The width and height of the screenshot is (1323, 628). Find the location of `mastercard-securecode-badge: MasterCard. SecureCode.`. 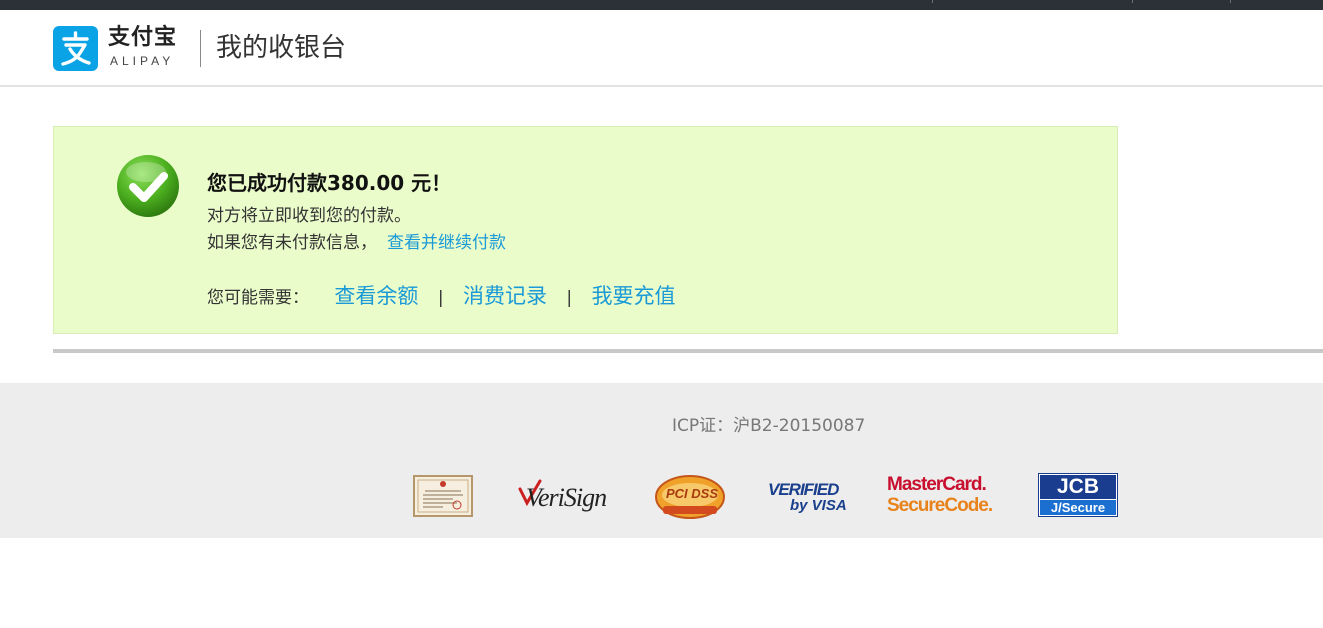

mastercard-securecode-badge: MasterCard. SecureCode. is located at coordinates (940, 497).